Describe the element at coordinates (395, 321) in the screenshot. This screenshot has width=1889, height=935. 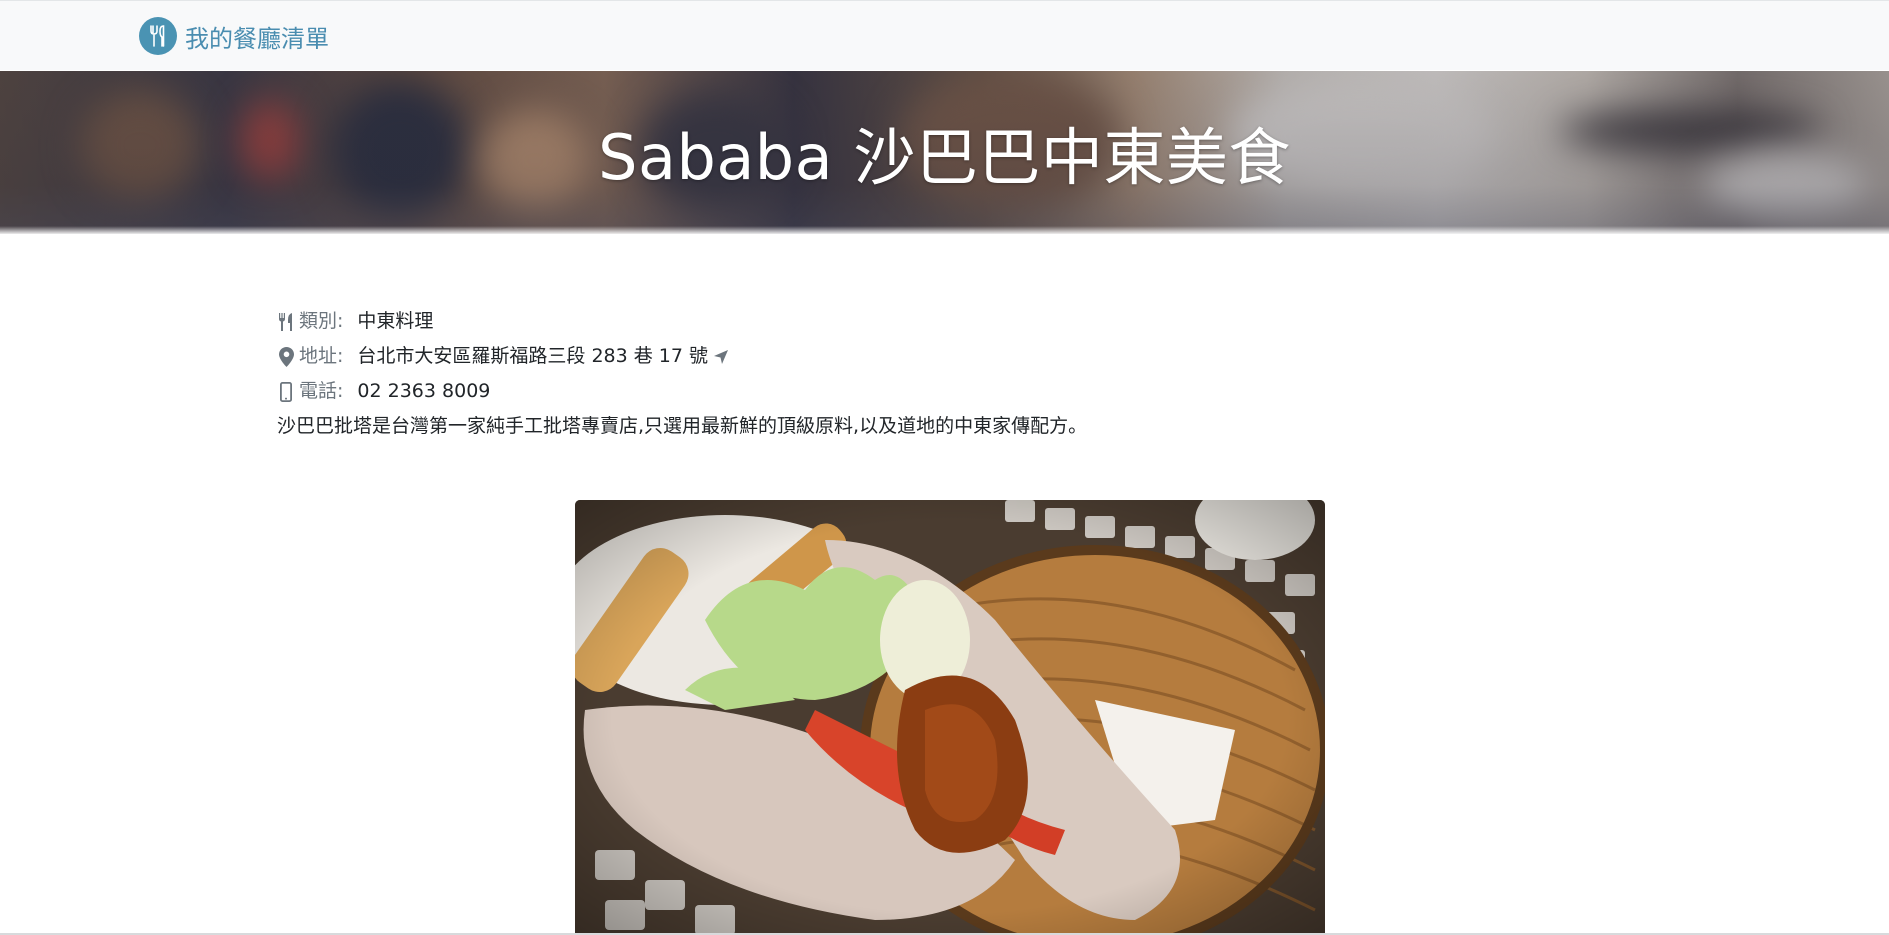
I see `category-value: 中東料理` at that location.